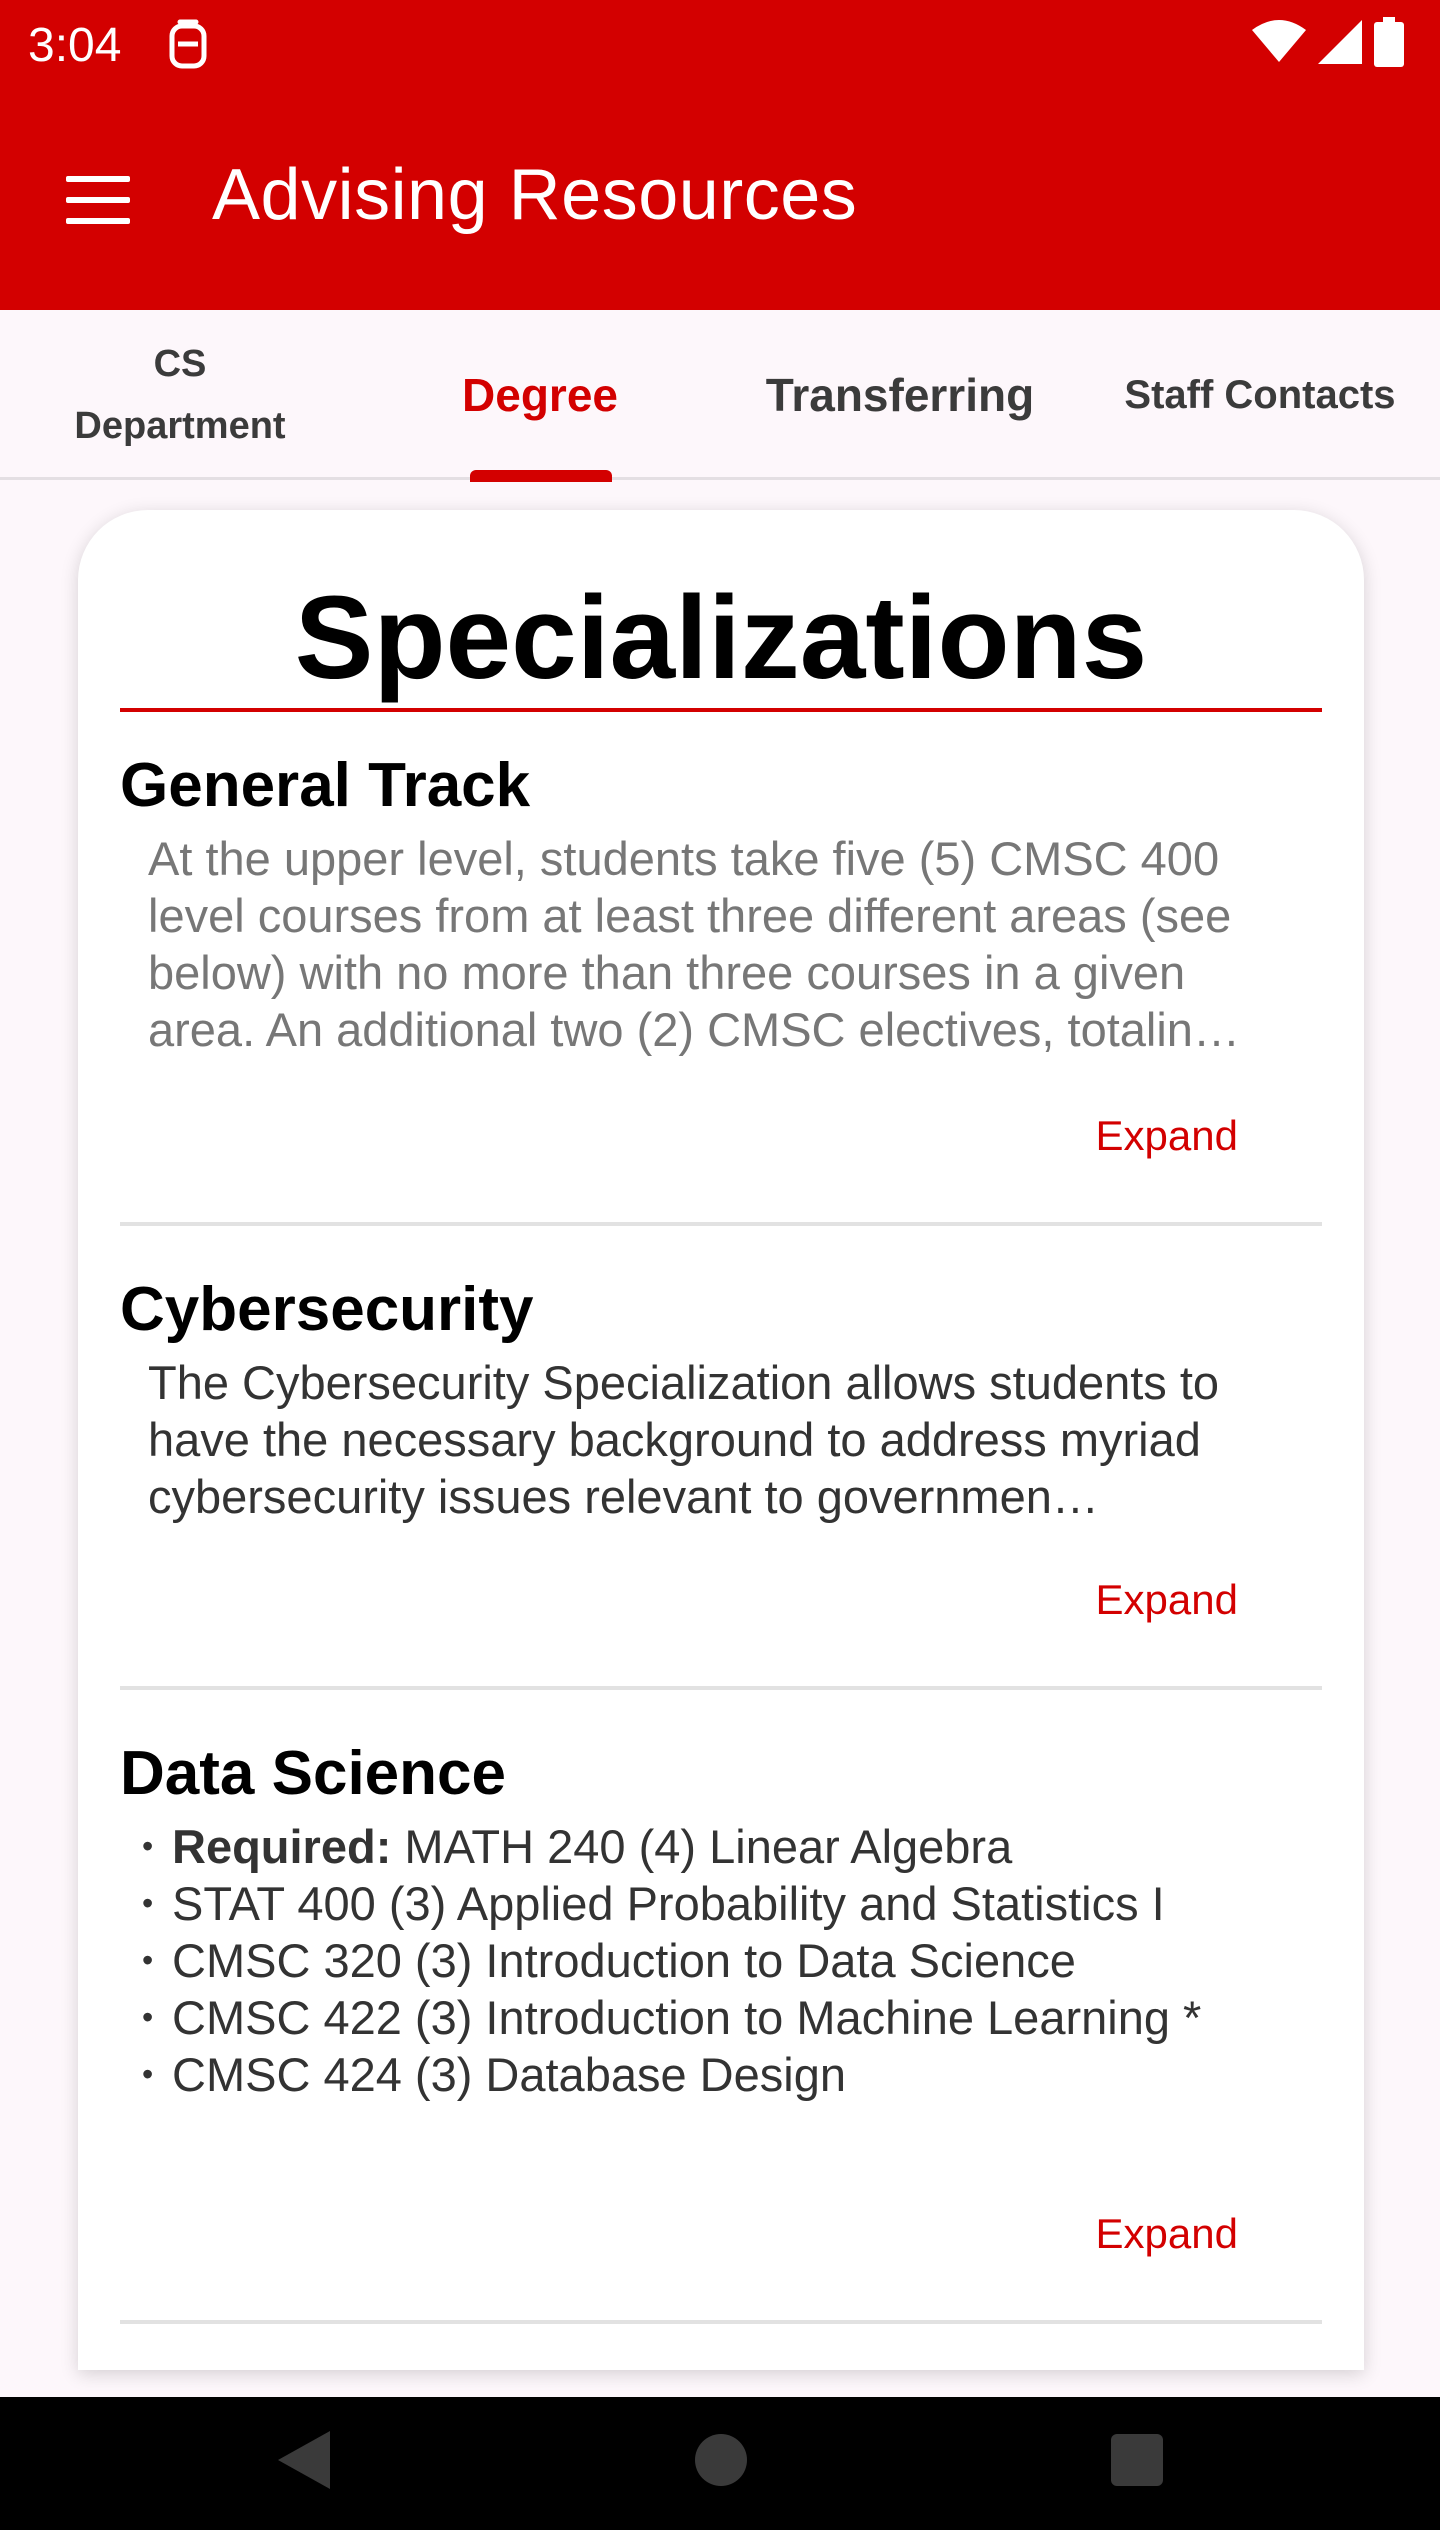 This screenshot has height=2530, width=1440. Describe the element at coordinates (98, 200) in the screenshot. I see `hamburger-menu-icon` at that location.